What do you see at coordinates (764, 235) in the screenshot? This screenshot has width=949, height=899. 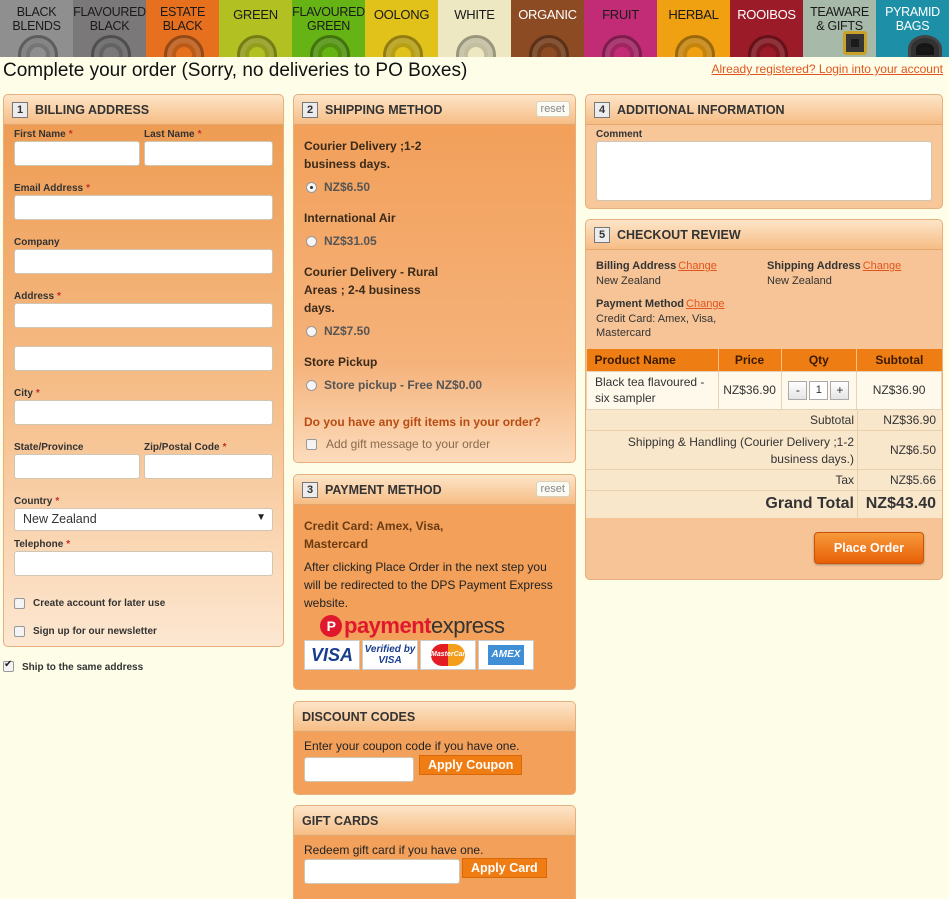 I see `checkout-review-header: 5 CHECKOUT REVIEW` at bounding box center [764, 235].